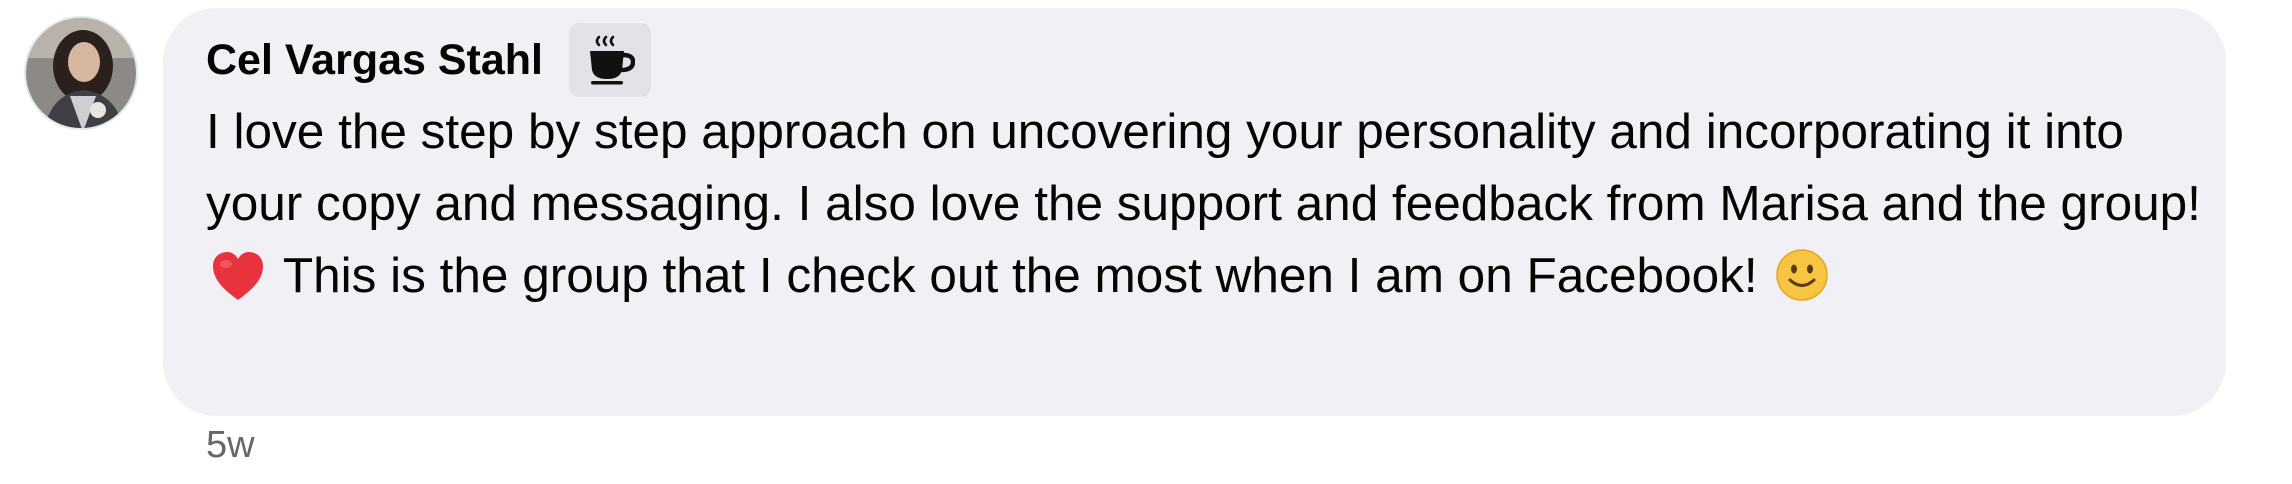 This screenshot has width=2292, height=484. I want to click on coffee-cup-icon, so click(610, 60).